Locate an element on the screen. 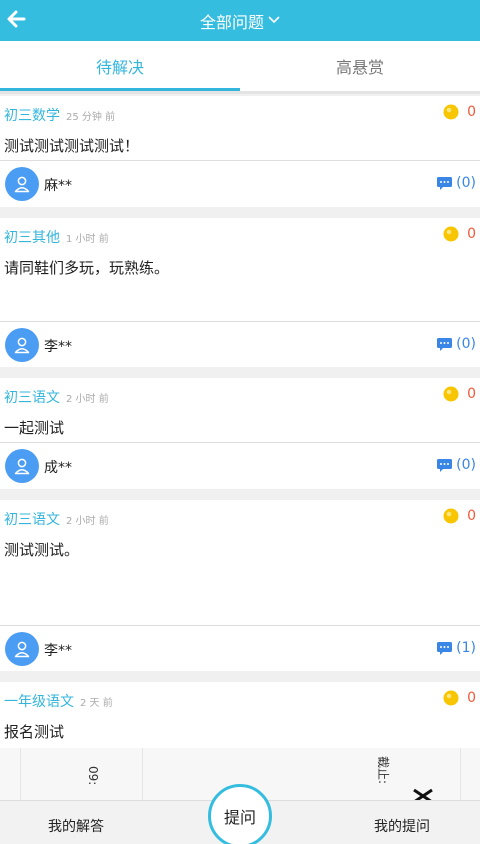 Image resolution: width=480 pixels, height=844 pixels. subject-label: 初三数学 is located at coordinates (32, 116).